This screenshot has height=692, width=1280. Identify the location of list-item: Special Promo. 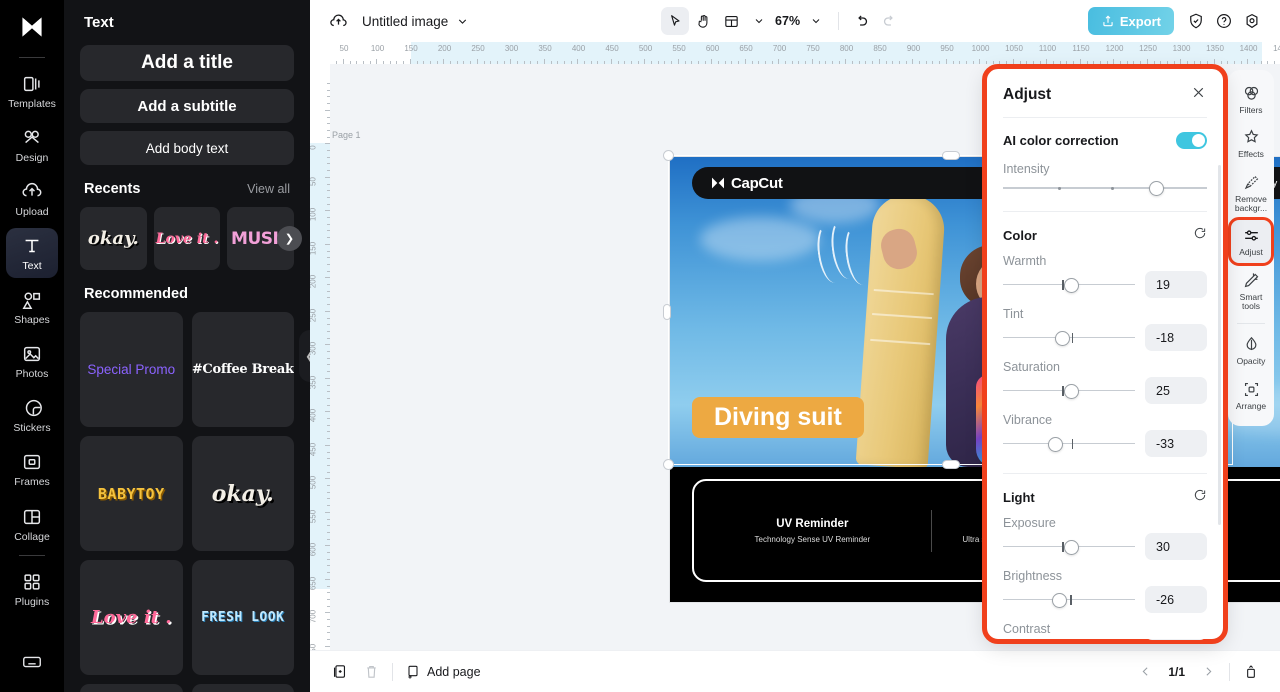
(131, 369).